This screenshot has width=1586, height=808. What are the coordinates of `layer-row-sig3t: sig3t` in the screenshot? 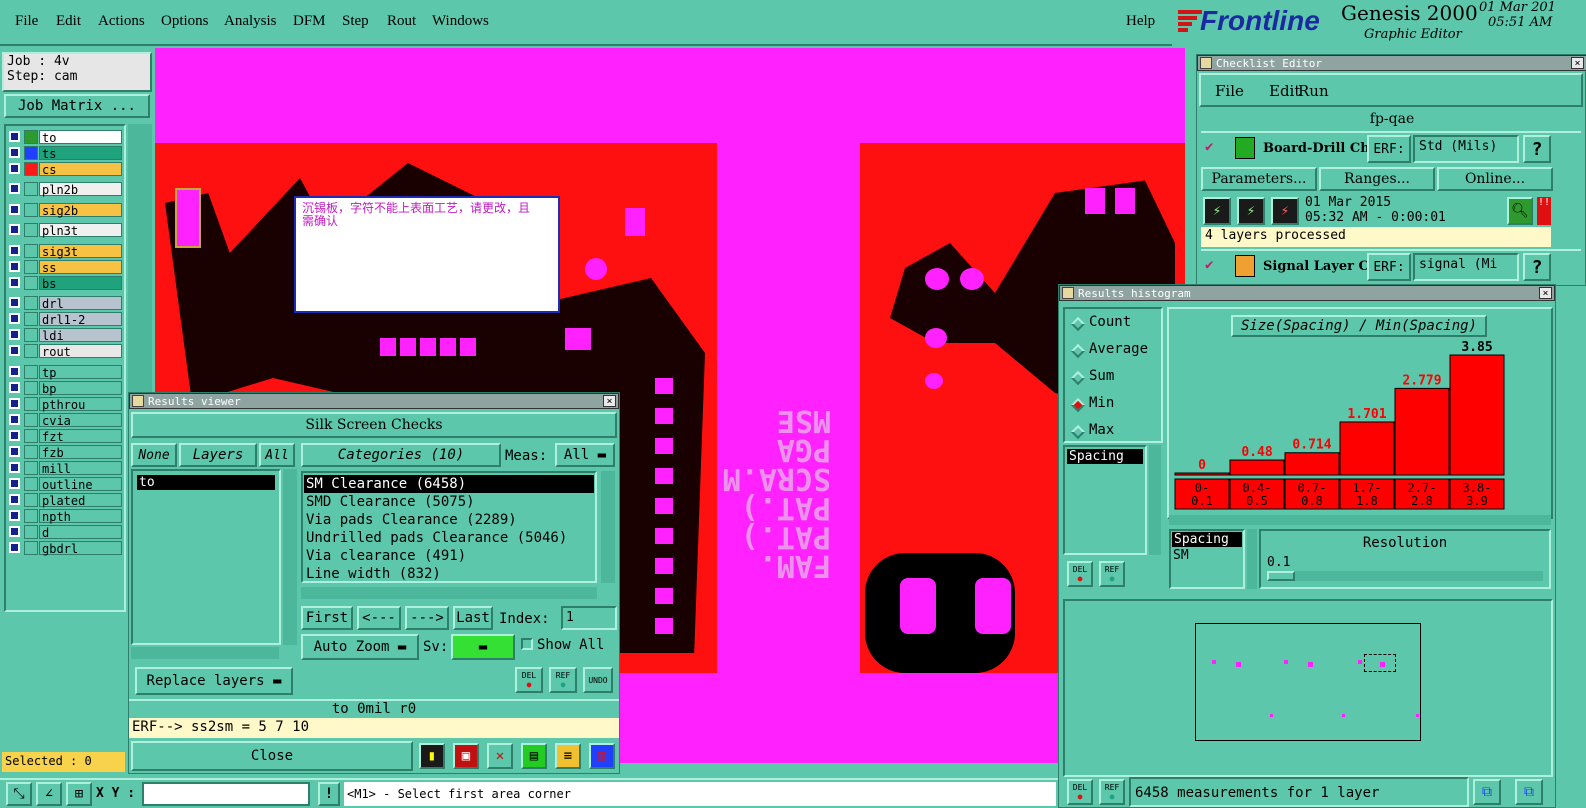 It's located at (65, 251).